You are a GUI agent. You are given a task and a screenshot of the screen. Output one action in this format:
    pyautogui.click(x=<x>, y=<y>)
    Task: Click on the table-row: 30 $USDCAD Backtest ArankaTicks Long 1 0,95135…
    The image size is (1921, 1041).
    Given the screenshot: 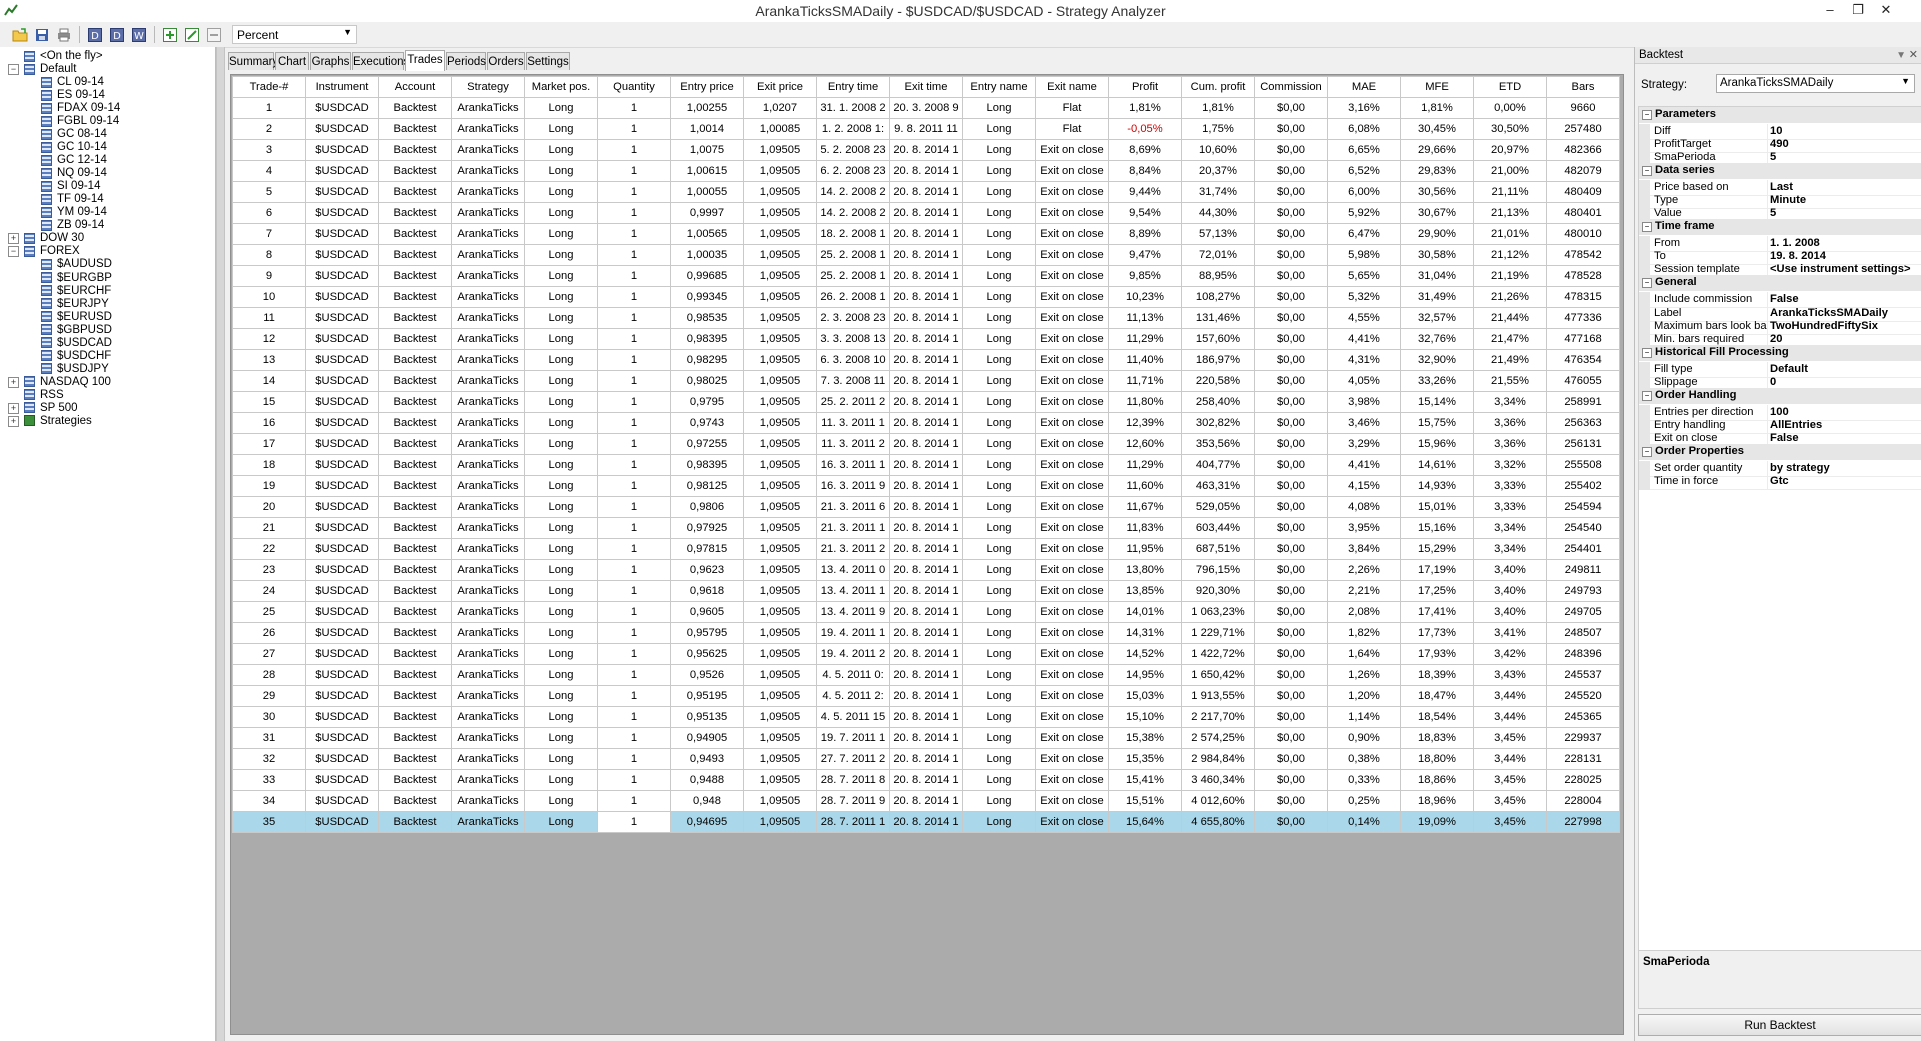 What is the action you would take?
    pyautogui.click(x=926, y=717)
    